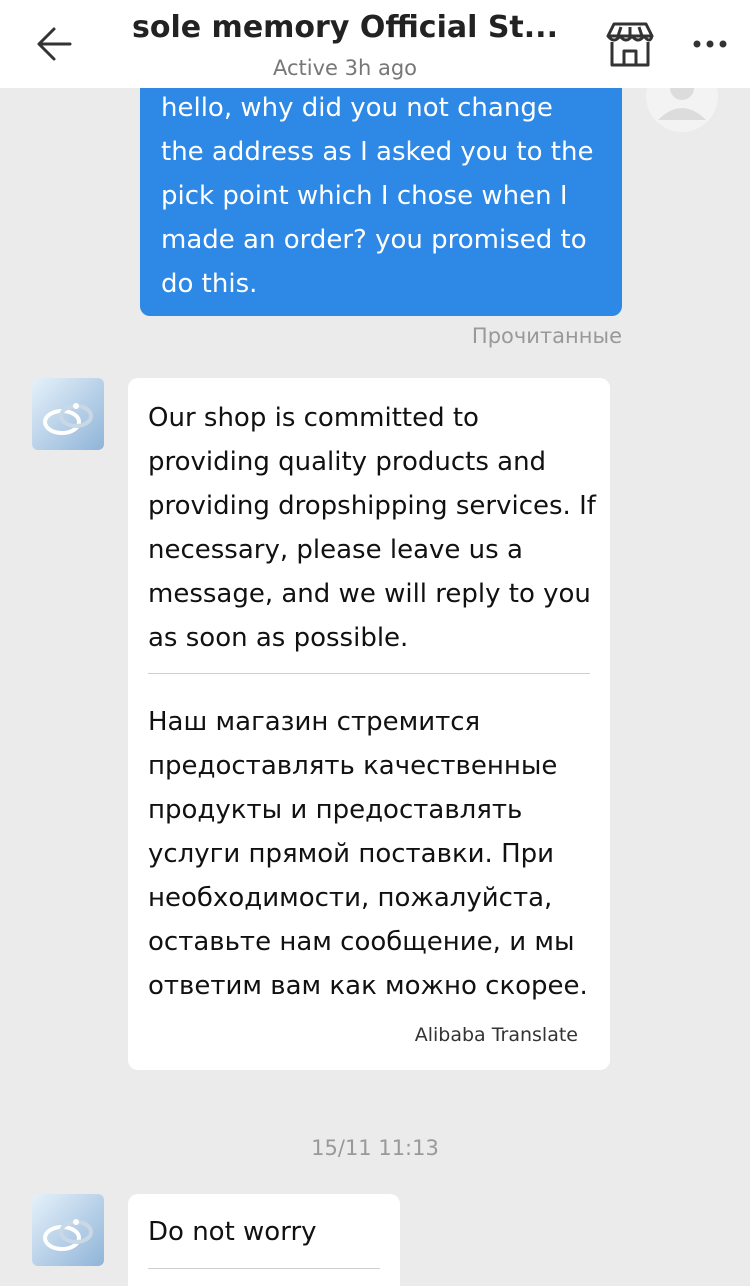  I want to click on arrow-left-icon, so click(54, 44).